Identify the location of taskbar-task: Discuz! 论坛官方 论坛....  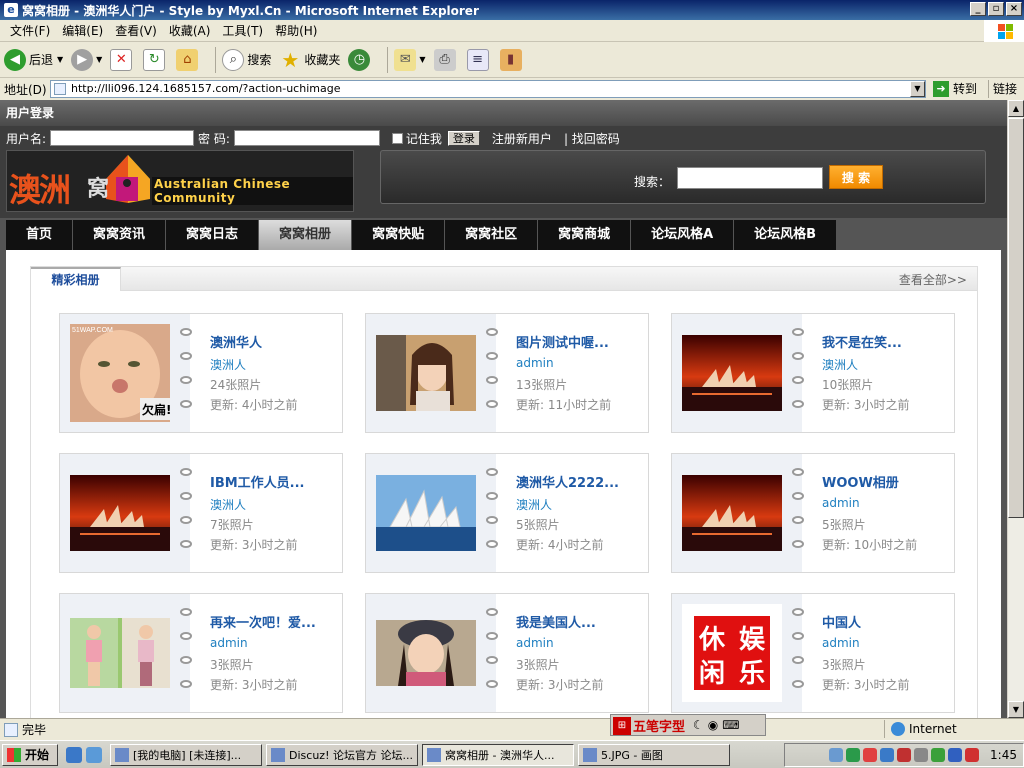
(342, 754).